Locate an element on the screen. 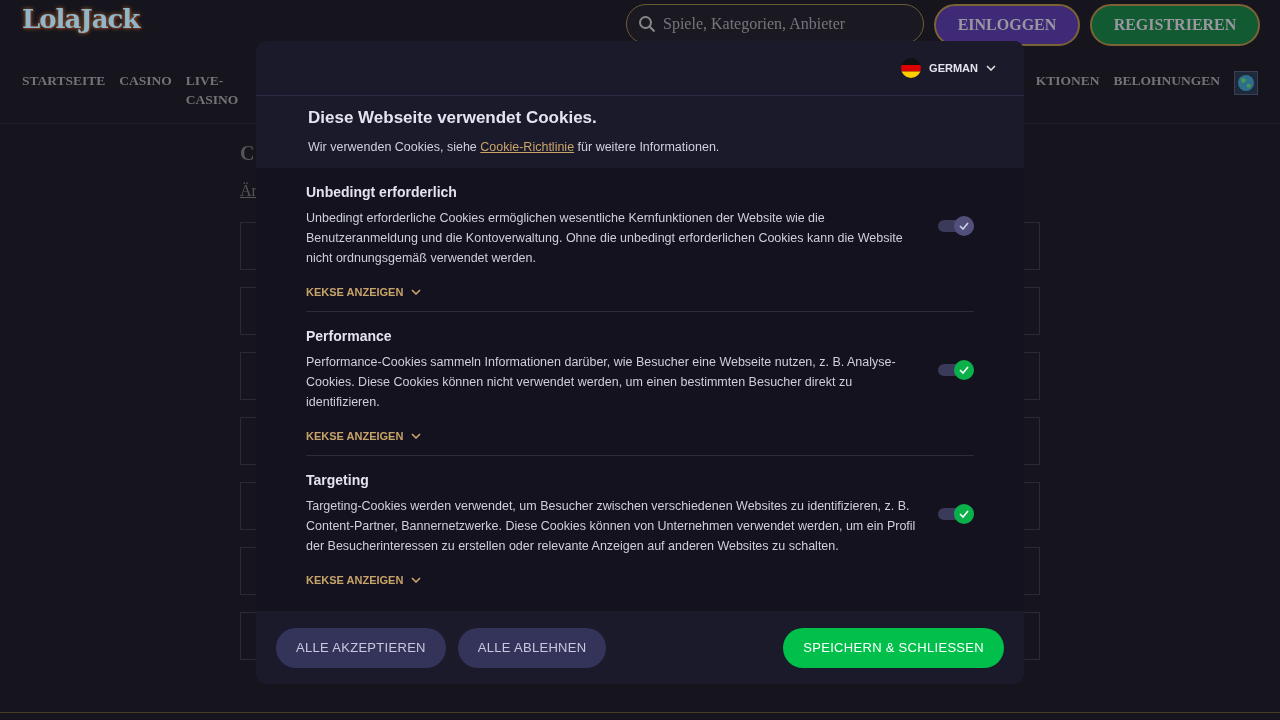 The height and width of the screenshot is (720, 1280). nav-link: KTIONEN is located at coordinates (1067, 81).